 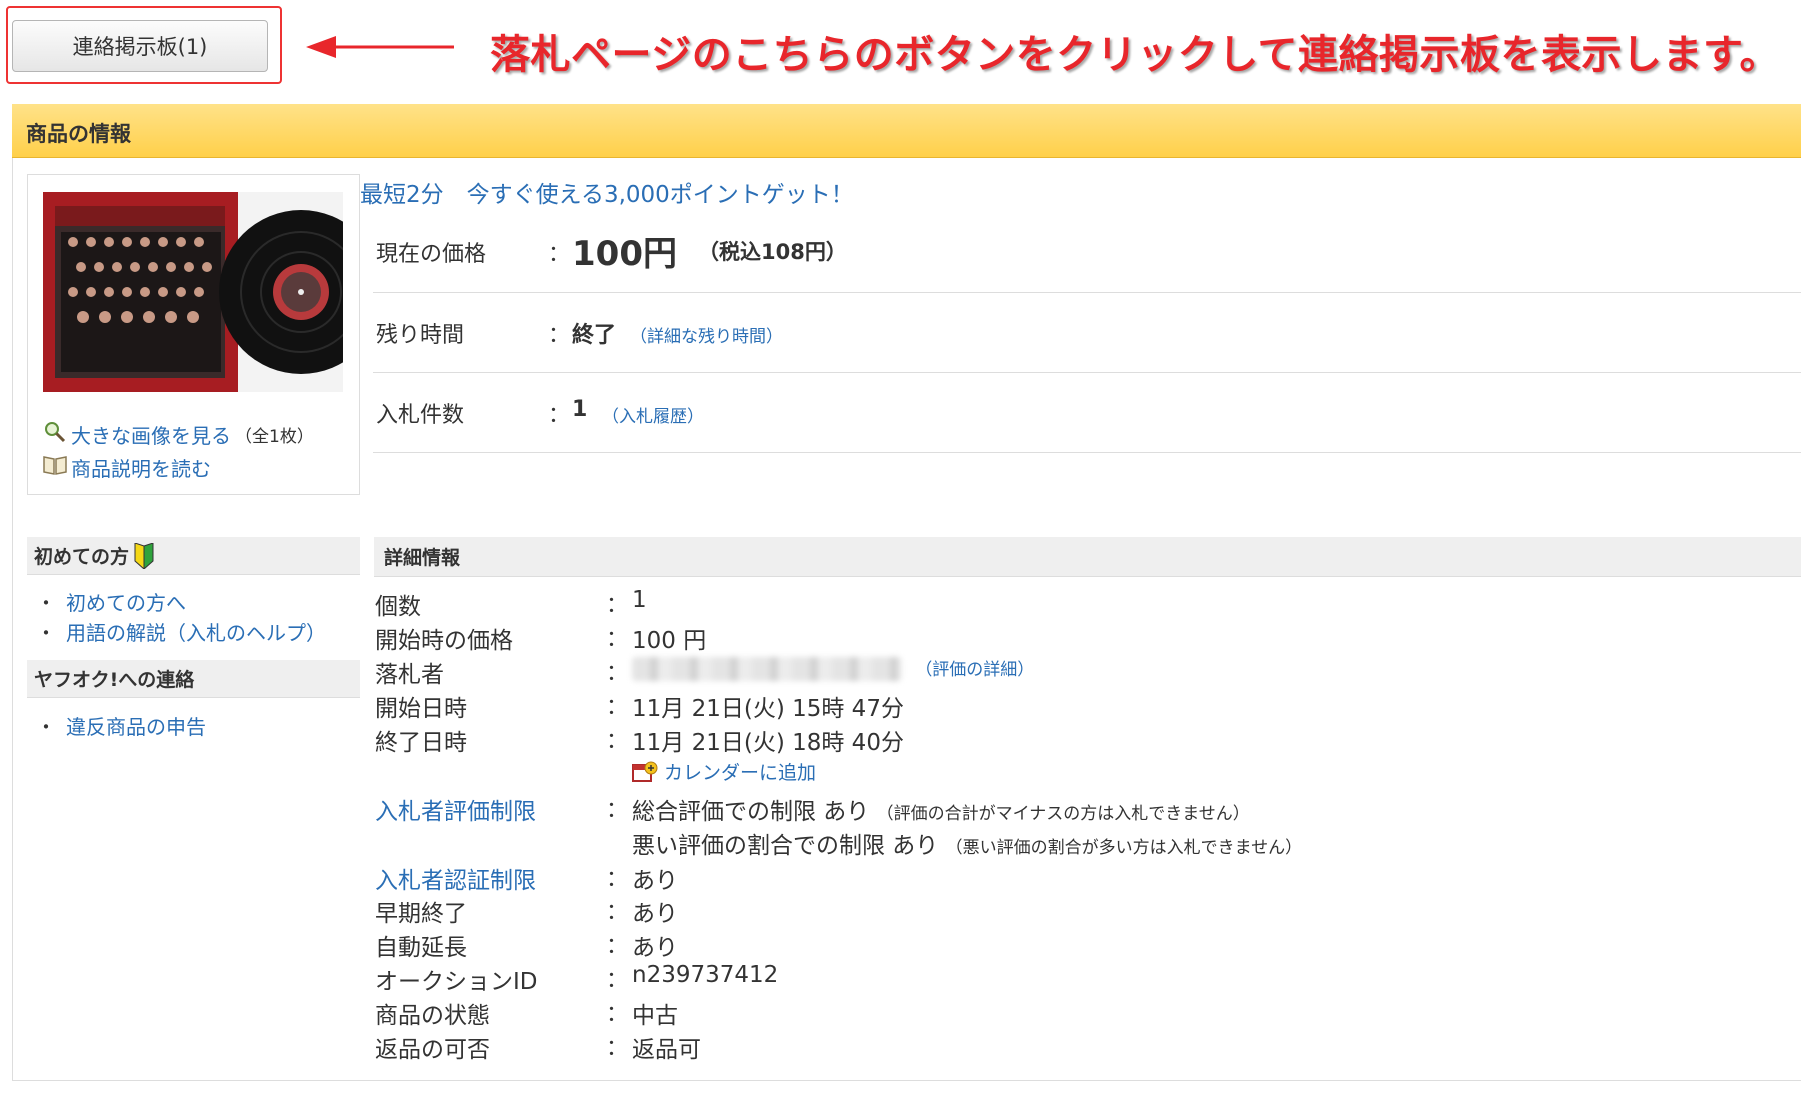 What do you see at coordinates (1063, 814) in the screenshot?
I see `detail-note: （評価の合計がマイナスの方は入札できません）` at bounding box center [1063, 814].